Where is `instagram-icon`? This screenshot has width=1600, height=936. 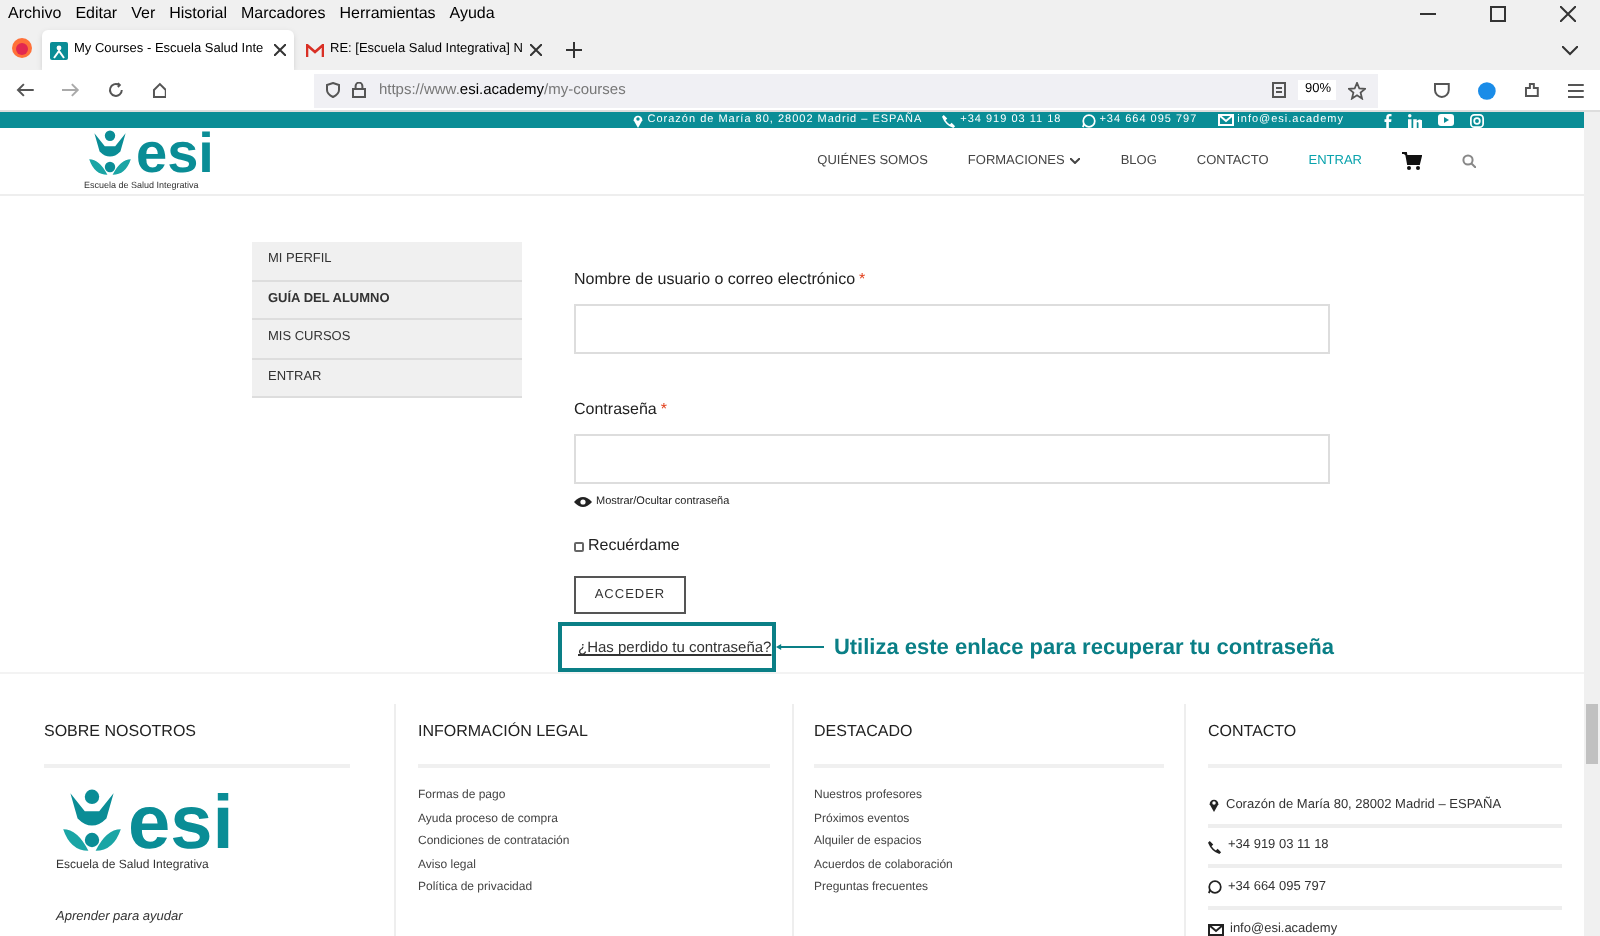
instagram-icon is located at coordinates (1477, 120).